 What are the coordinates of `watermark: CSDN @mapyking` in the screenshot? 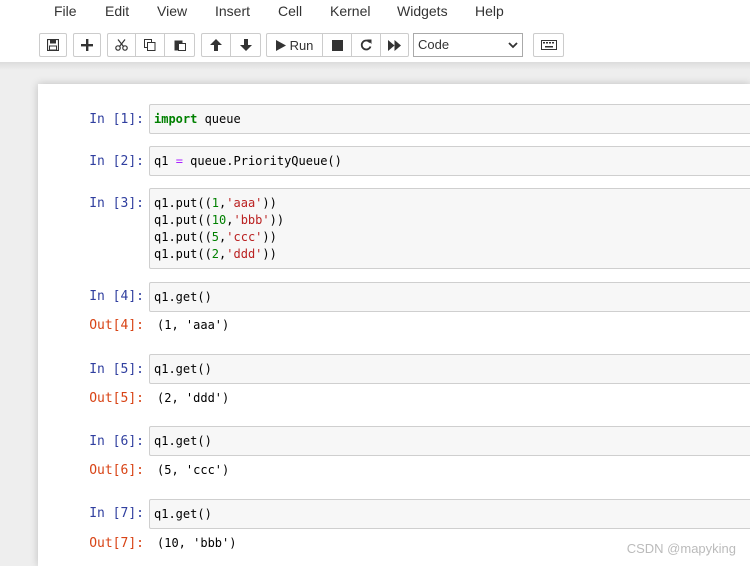 It's located at (681, 548).